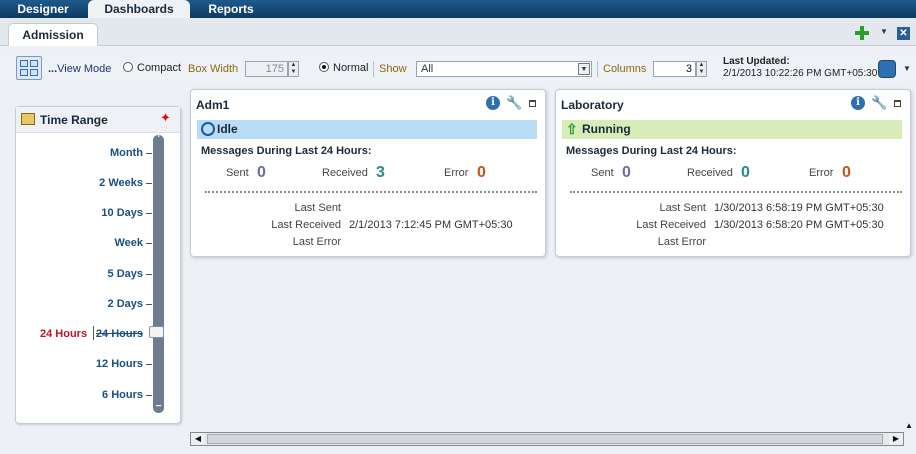  Describe the element at coordinates (572, 129) in the screenshot. I see `arrow-up-icon: ⇧` at that location.